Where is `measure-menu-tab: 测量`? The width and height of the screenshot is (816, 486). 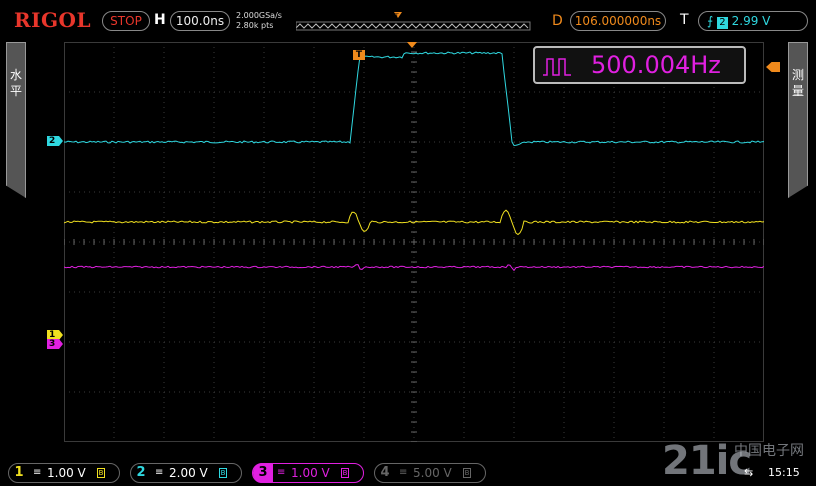 measure-menu-tab: 测量 is located at coordinates (798, 120).